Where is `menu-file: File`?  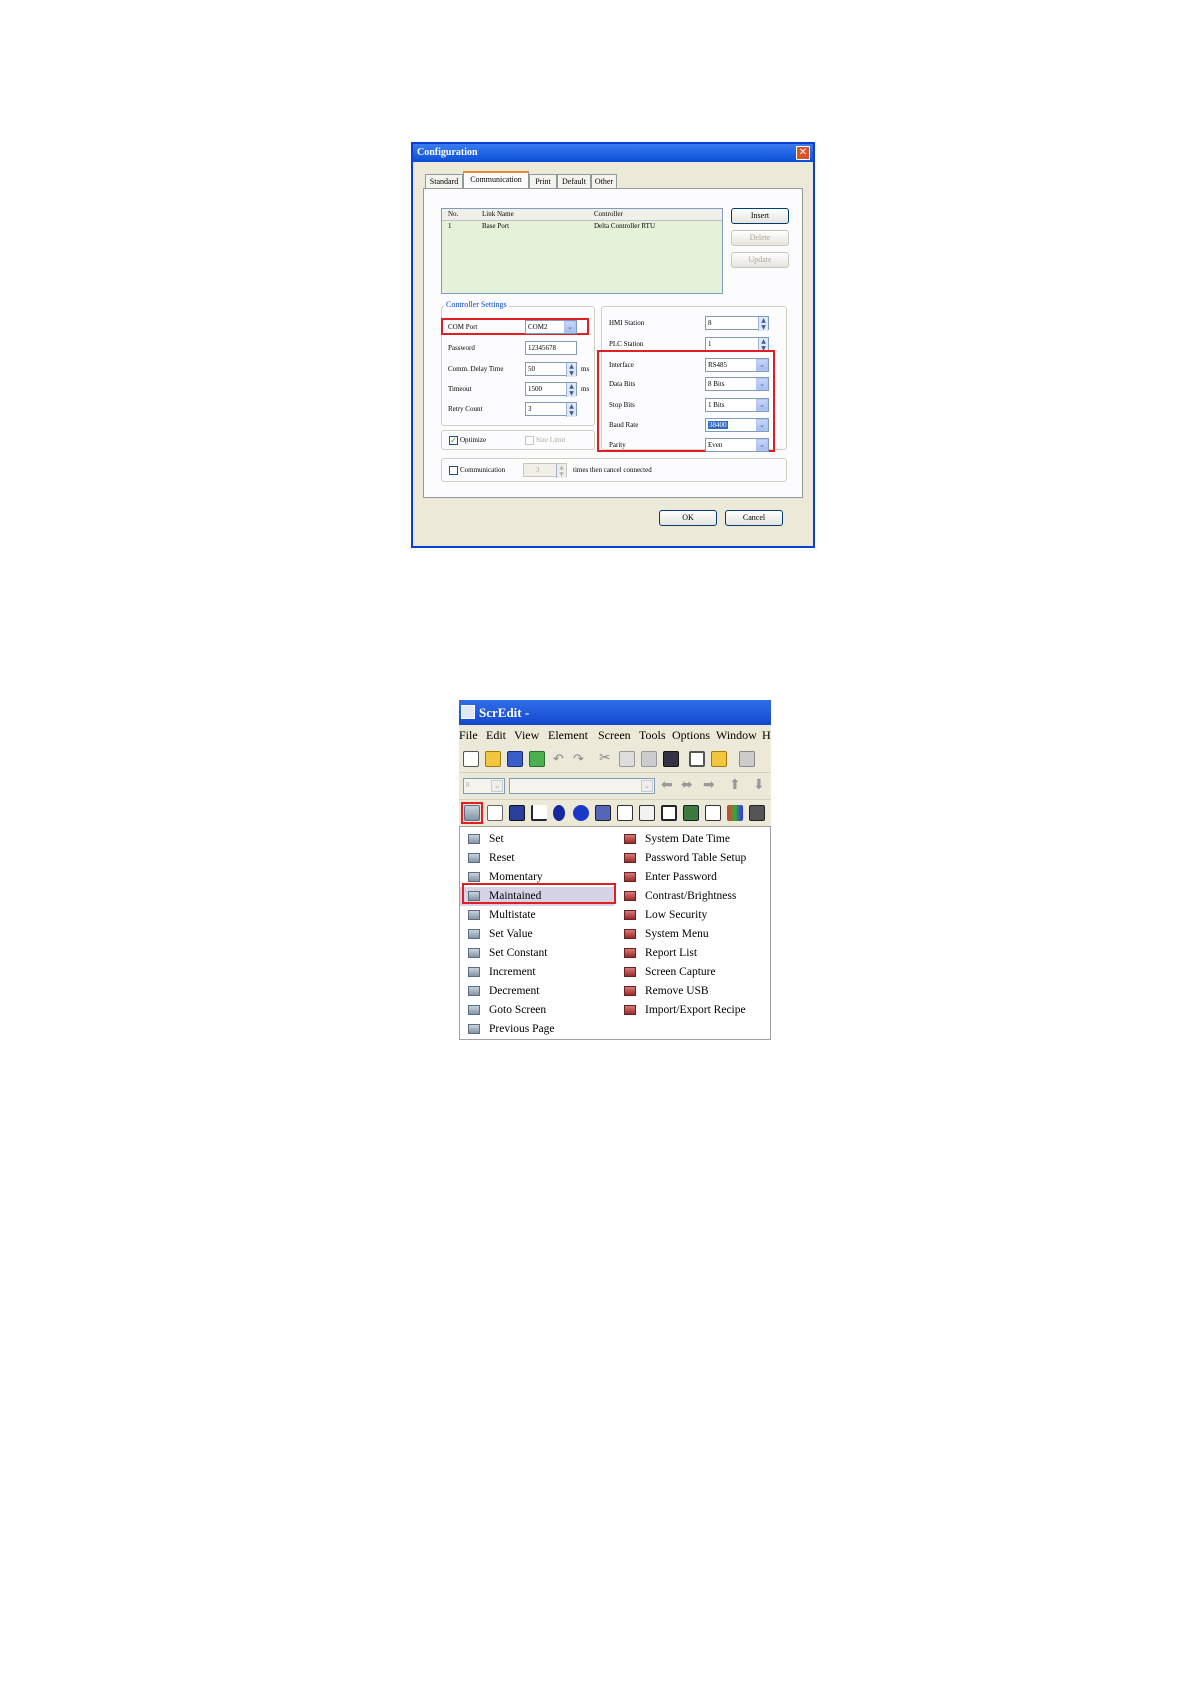 menu-file: File is located at coordinates (468, 735).